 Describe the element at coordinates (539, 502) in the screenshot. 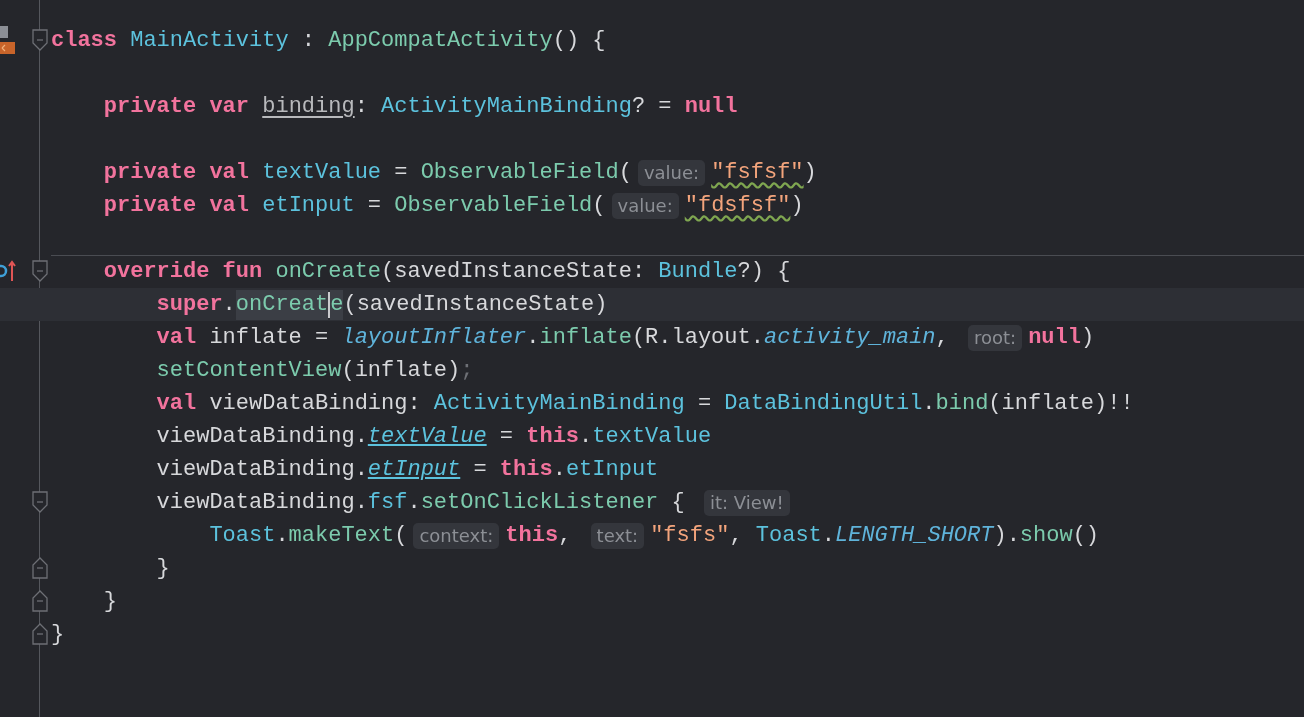

I see `function-name: setOnClickListener` at that location.